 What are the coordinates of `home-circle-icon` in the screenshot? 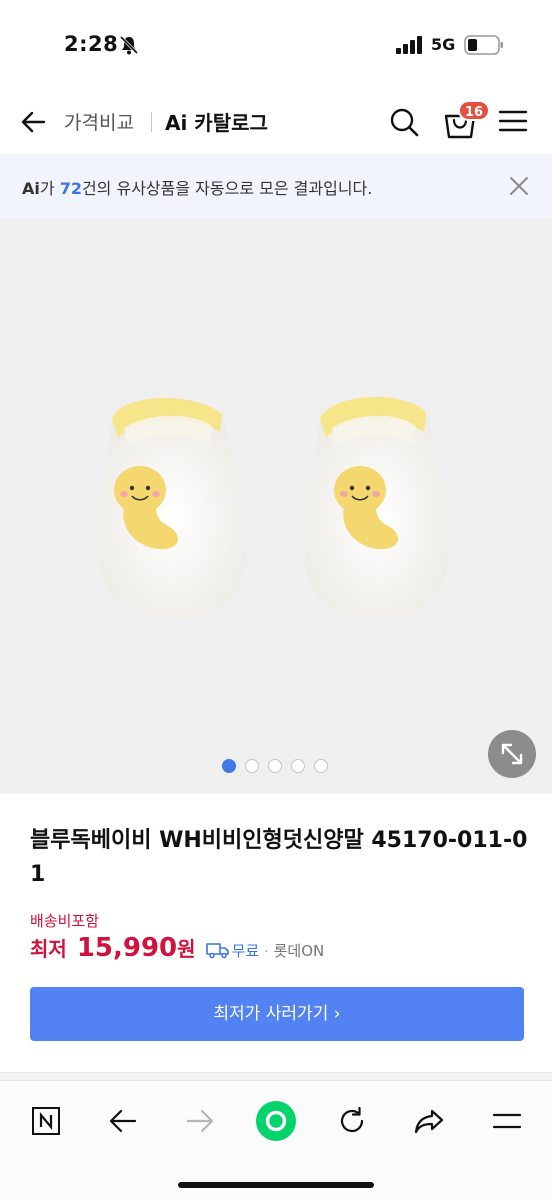 It's located at (276, 1121).